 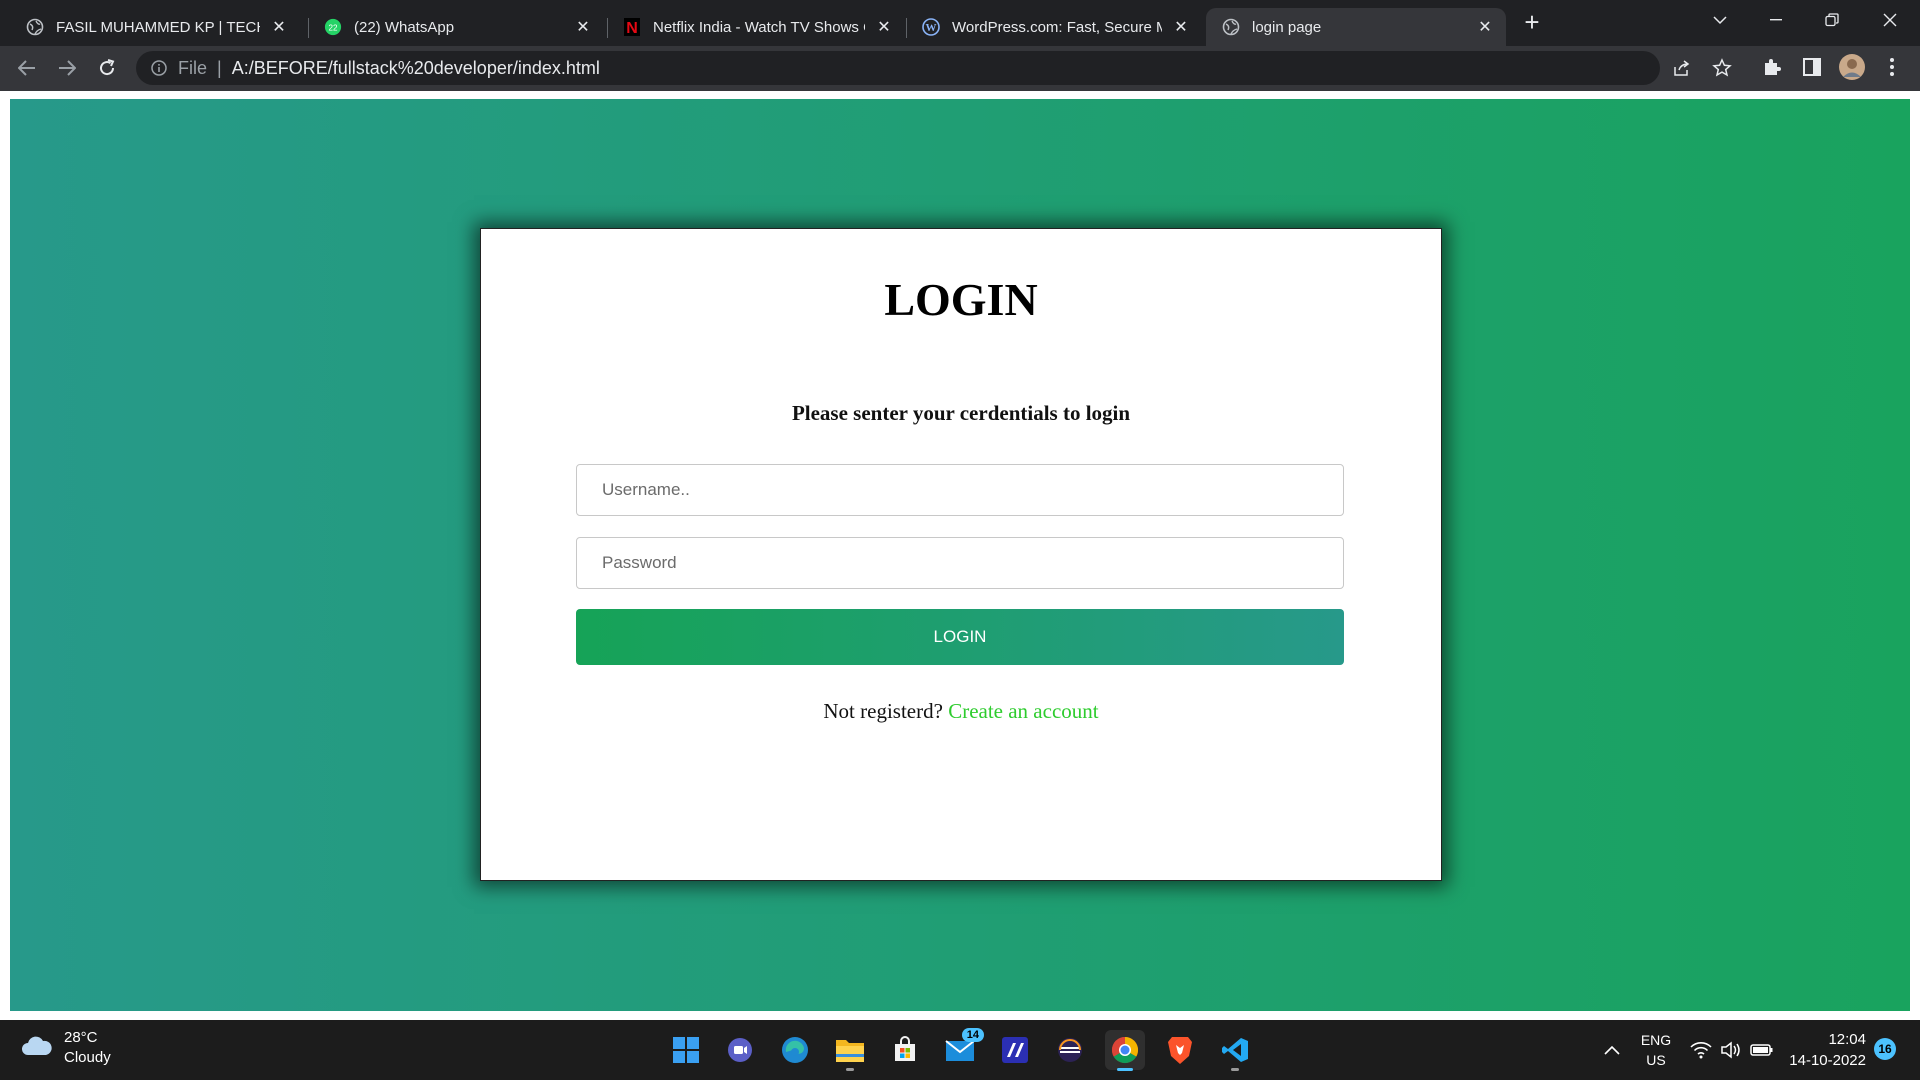 What do you see at coordinates (1656, 1040) in the screenshot?
I see `language-primary: ENG` at bounding box center [1656, 1040].